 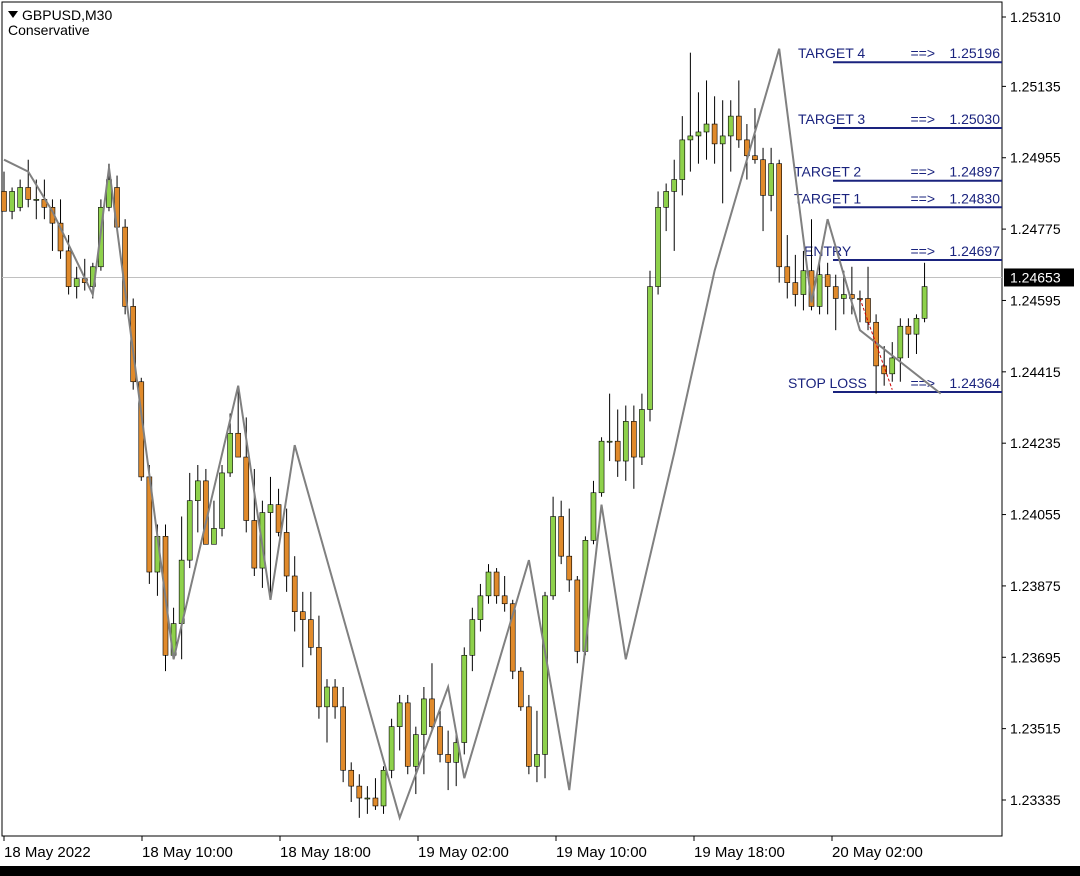 What do you see at coordinates (1035, 800) in the screenshot?
I see `price-tick-label: 1.23335` at bounding box center [1035, 800].